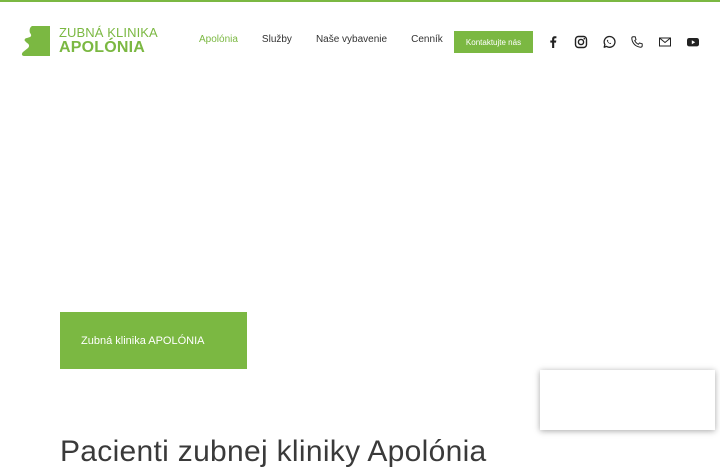  I want to click on facebook-icon, so click(553, 42).